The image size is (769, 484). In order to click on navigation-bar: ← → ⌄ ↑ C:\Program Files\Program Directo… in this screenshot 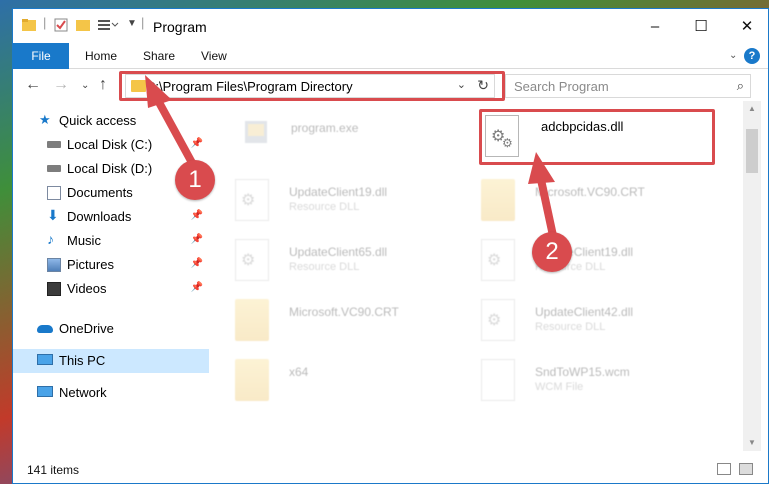, I will do `click(390, 85)`.